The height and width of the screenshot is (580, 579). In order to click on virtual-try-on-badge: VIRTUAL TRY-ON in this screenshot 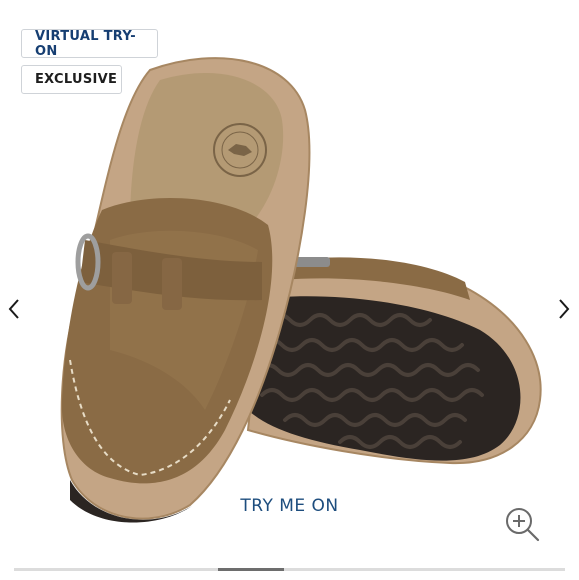, I will do `click(89, 43)`.